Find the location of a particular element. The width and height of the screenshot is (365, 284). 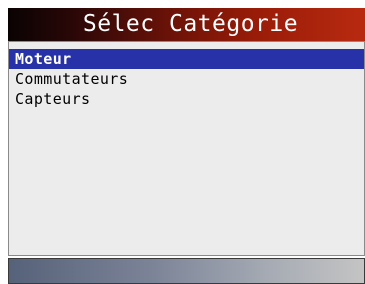

menu-item-commutateurs: Commutateurs is located at coordinates (186, 79).